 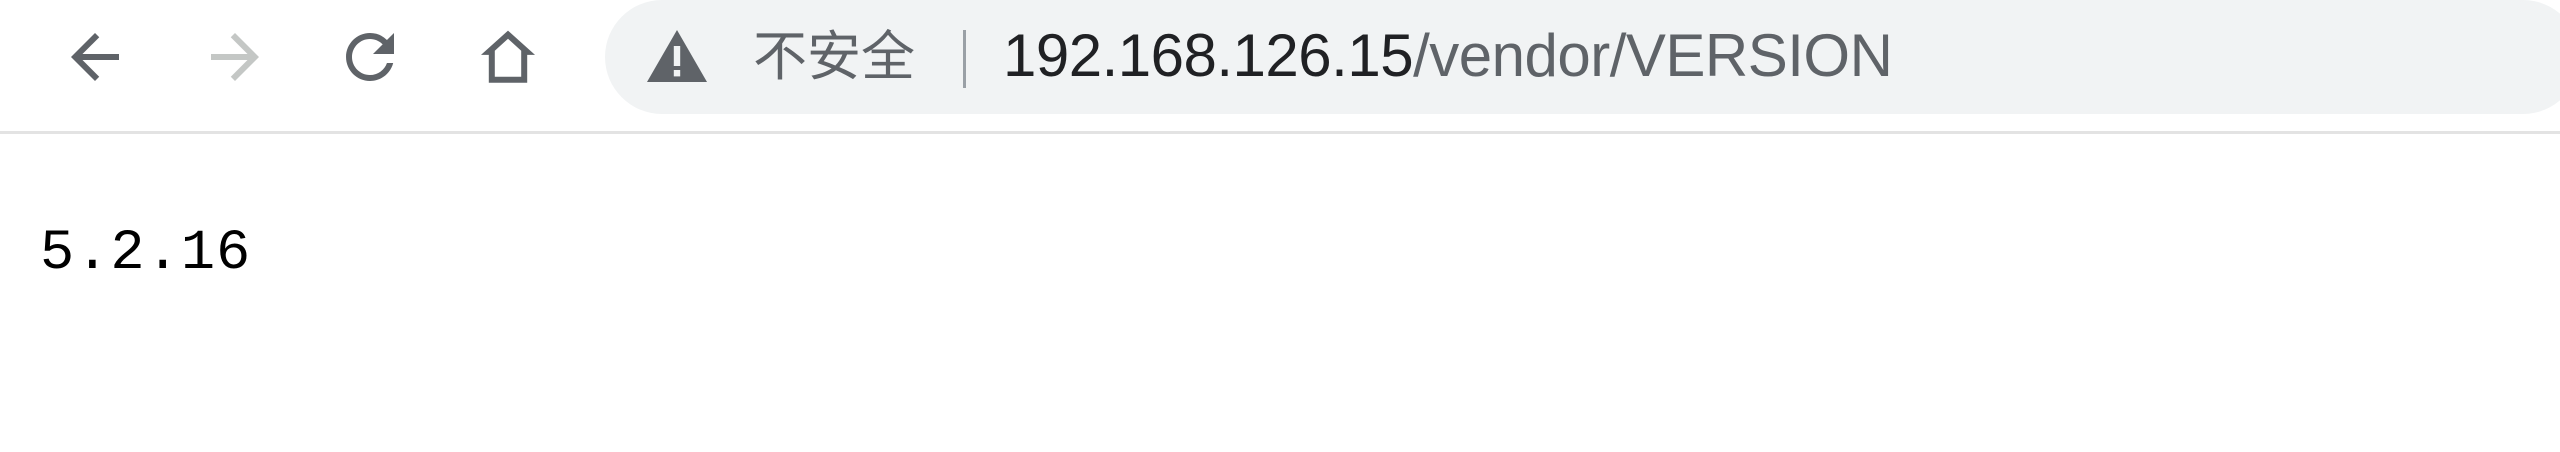 I want to click on reload-button, so click(x=370, y=57).